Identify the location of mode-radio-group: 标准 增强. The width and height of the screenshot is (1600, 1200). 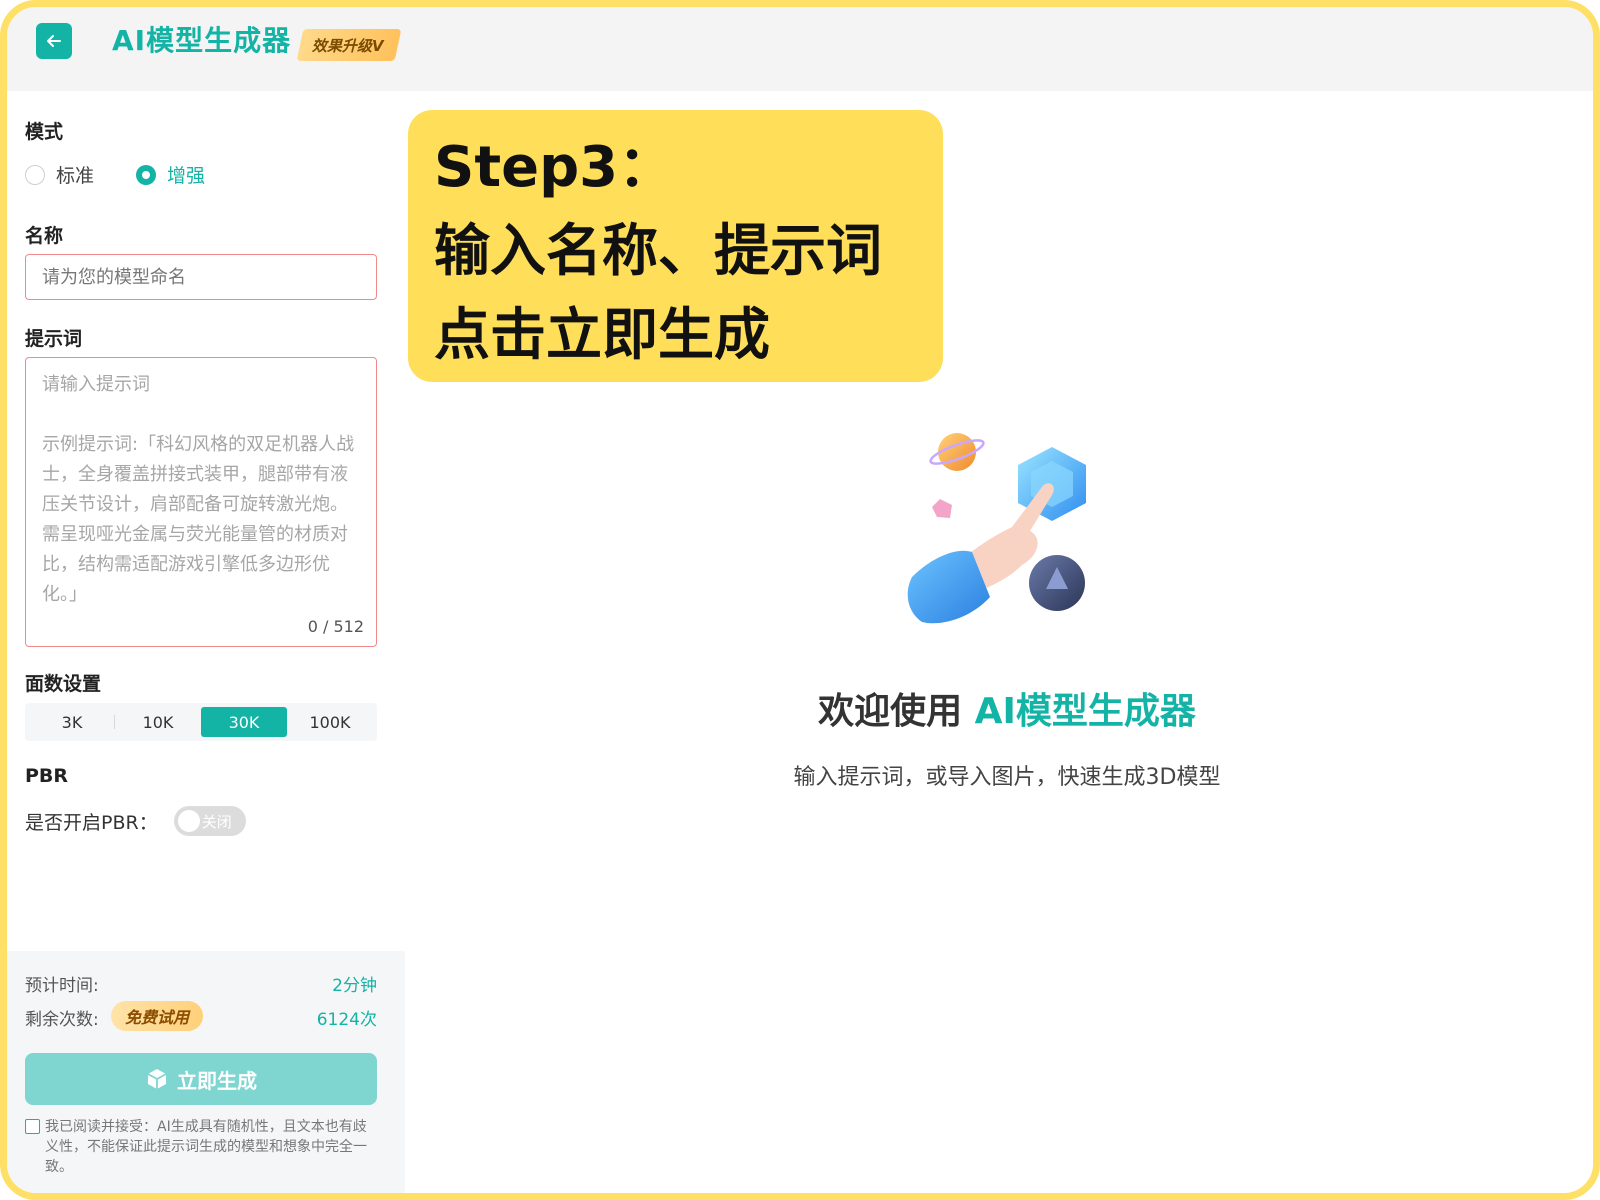
(136, 174).